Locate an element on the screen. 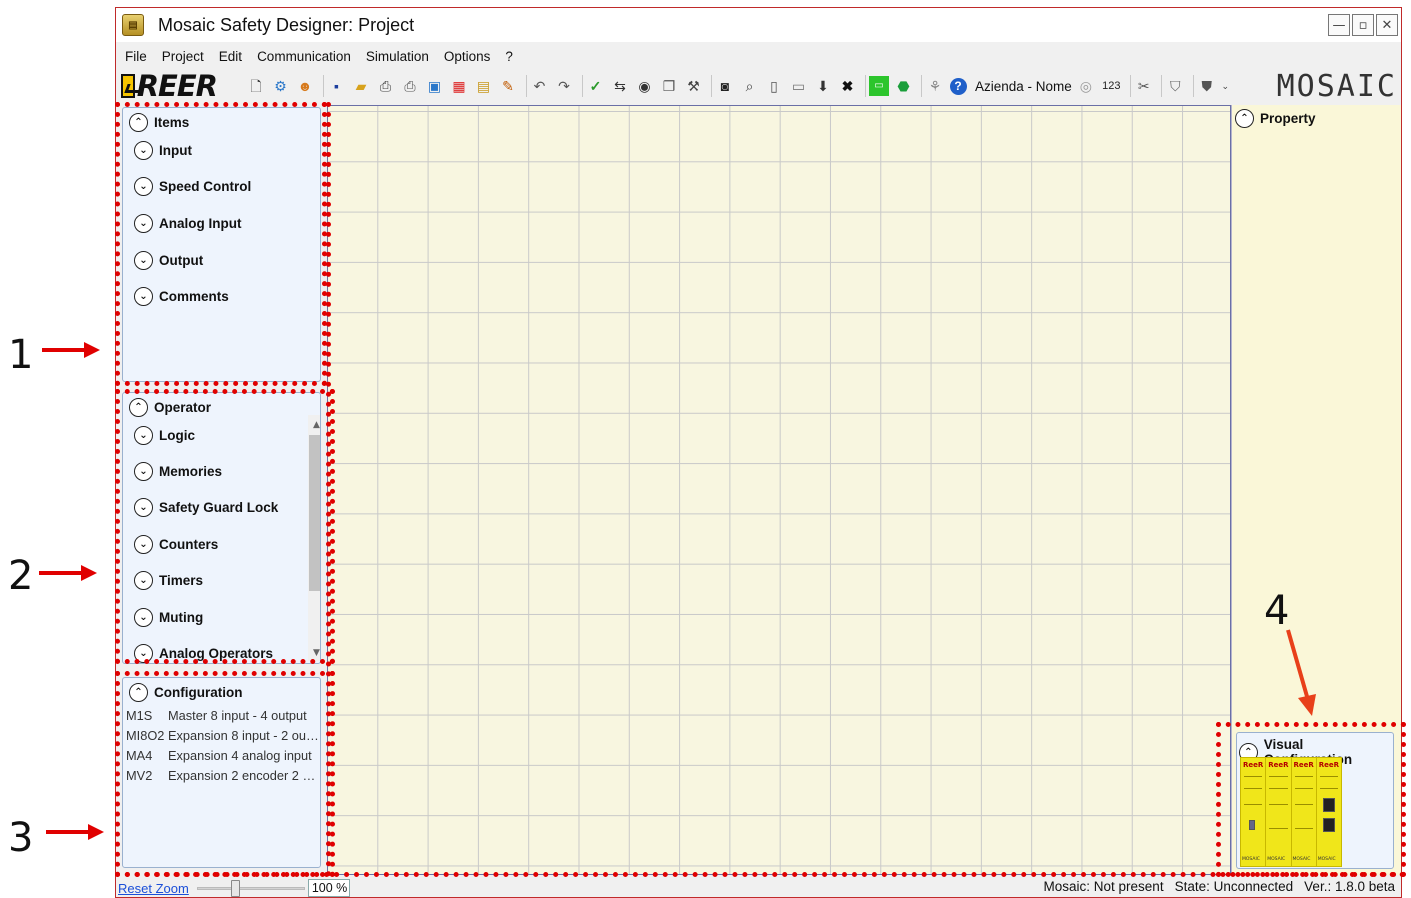  monitor-icon: ◙ is located at coordinates (725, 86).